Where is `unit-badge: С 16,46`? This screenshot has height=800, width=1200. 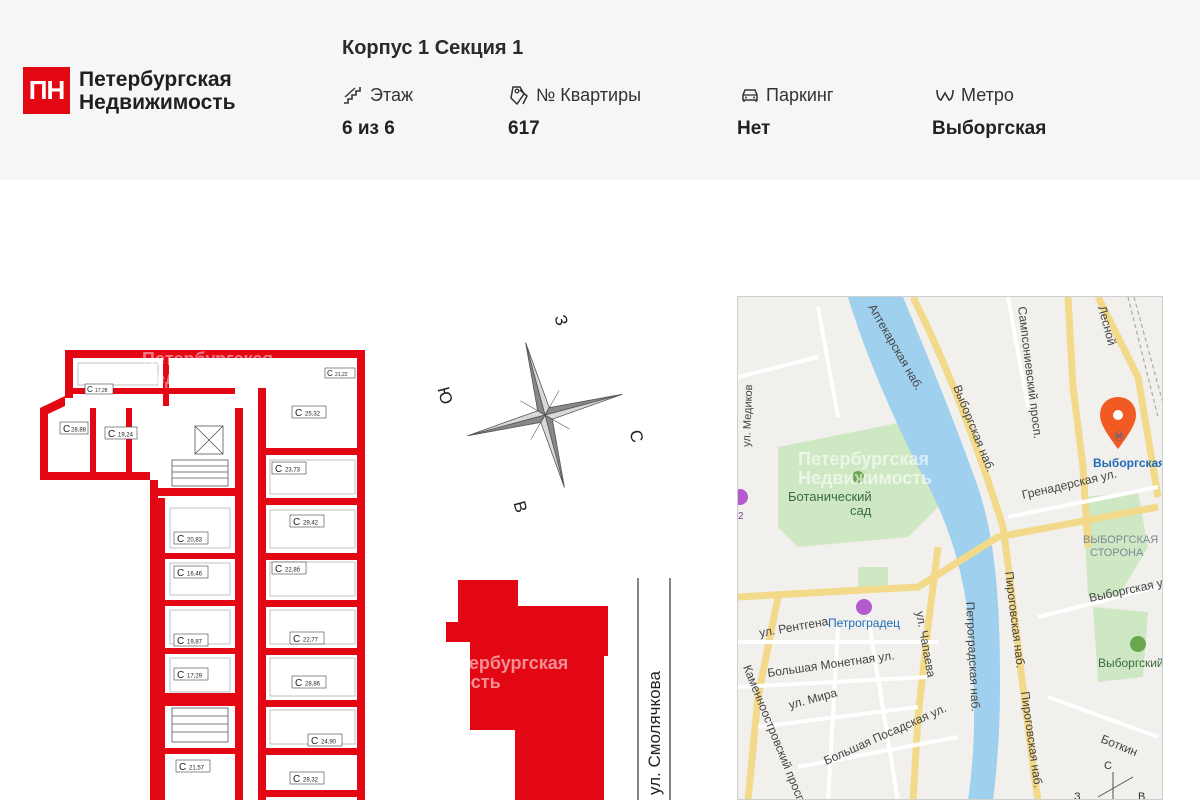
unit-badge: С 16,46 is located at coordinates (191, 572).